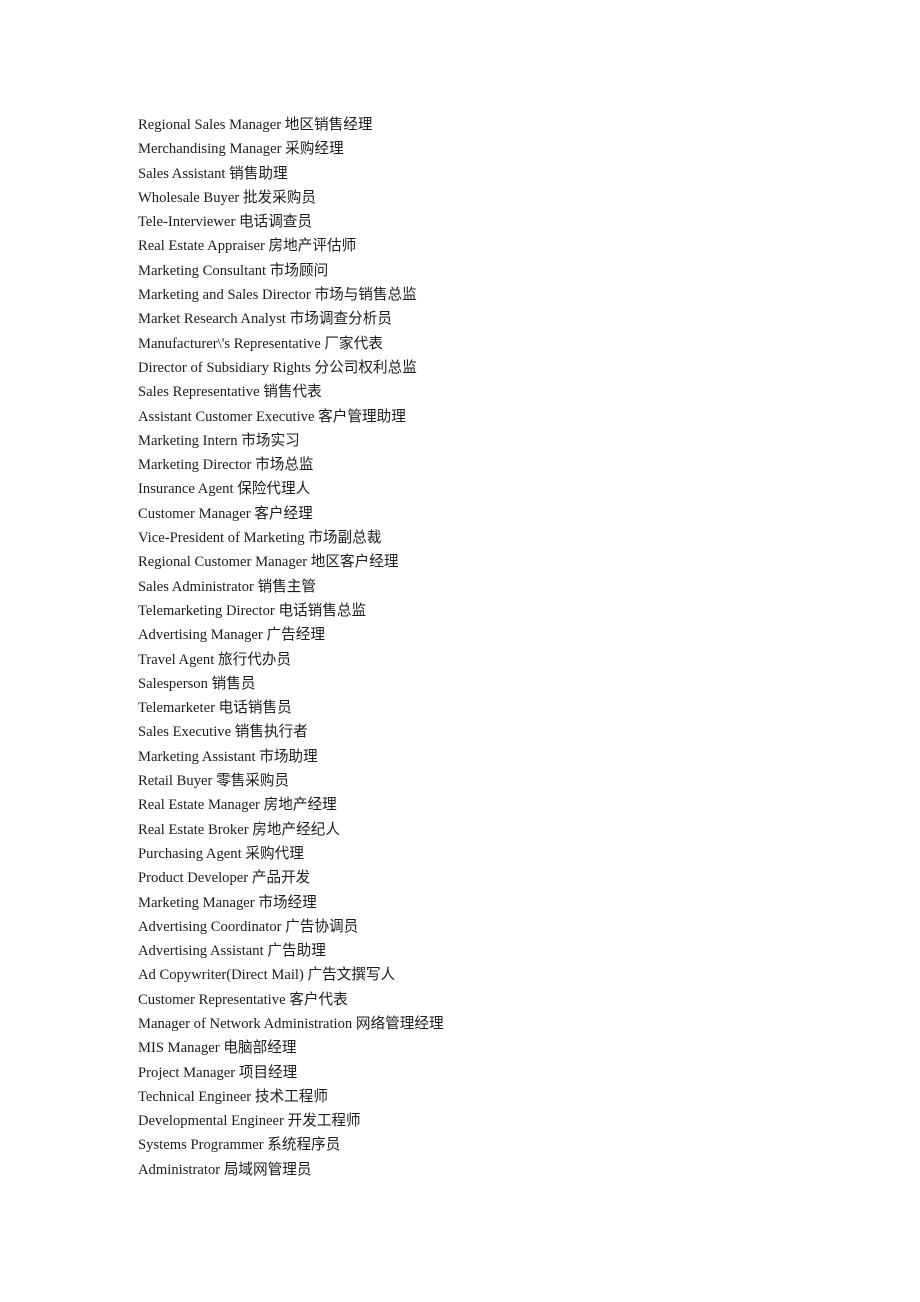 The height and width of the screenshot is (1302, 920). What do you see at coordinates (223, 562) in the screenshot?
I see `job-title-english: Regional Customer Manager` at bounding box center [223, 562].